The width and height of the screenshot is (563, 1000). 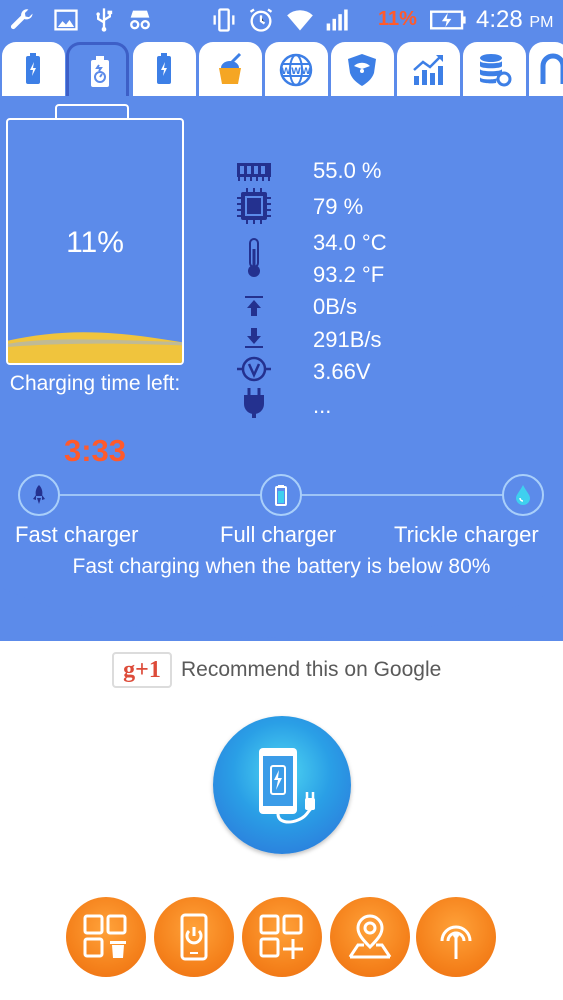 I want to click on location-pin-icon, so click(x=370, y=936).